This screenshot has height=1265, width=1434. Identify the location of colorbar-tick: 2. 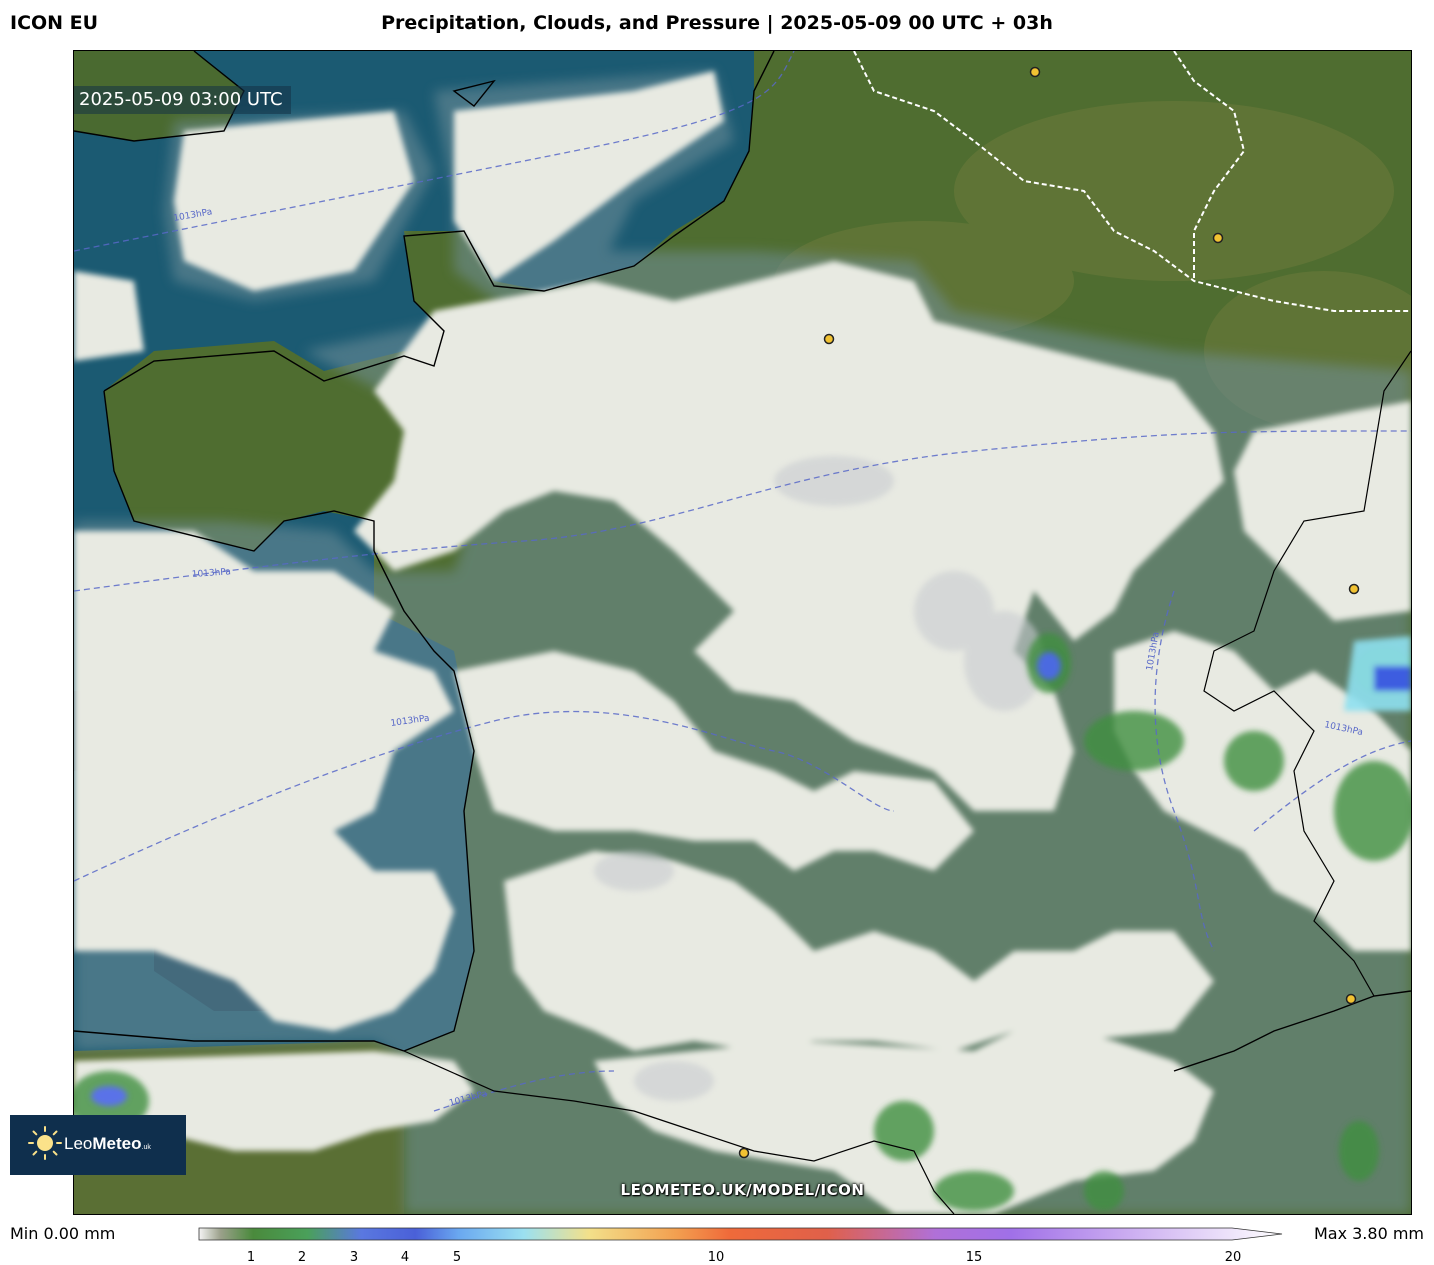
(302, 1257).